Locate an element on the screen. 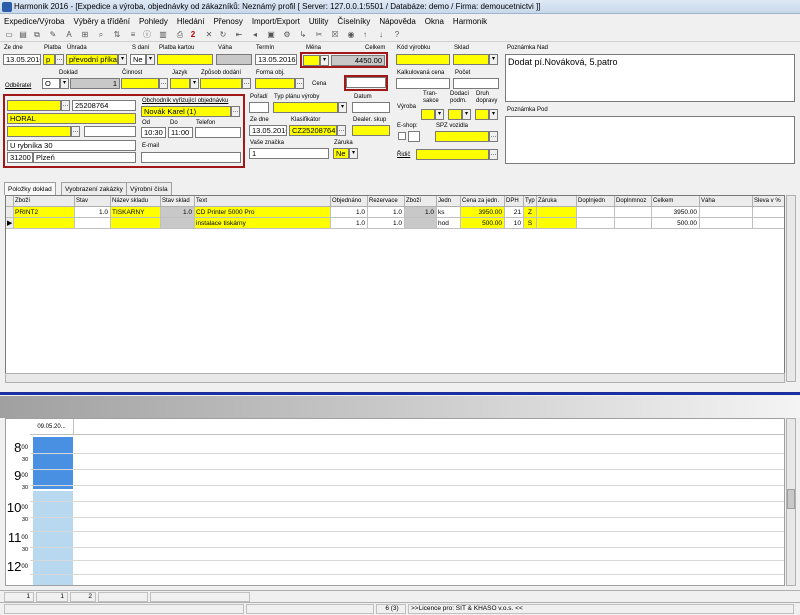 Image resolution: width=800 pixels, height=615 pixels. cell-typ: S is located at coordinates (530, 223).